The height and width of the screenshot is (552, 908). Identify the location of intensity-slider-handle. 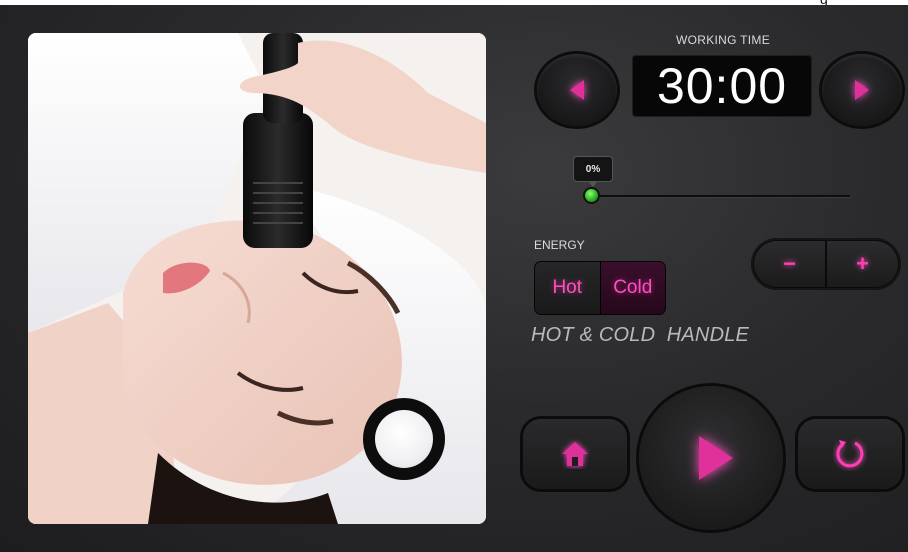
(591, 195).